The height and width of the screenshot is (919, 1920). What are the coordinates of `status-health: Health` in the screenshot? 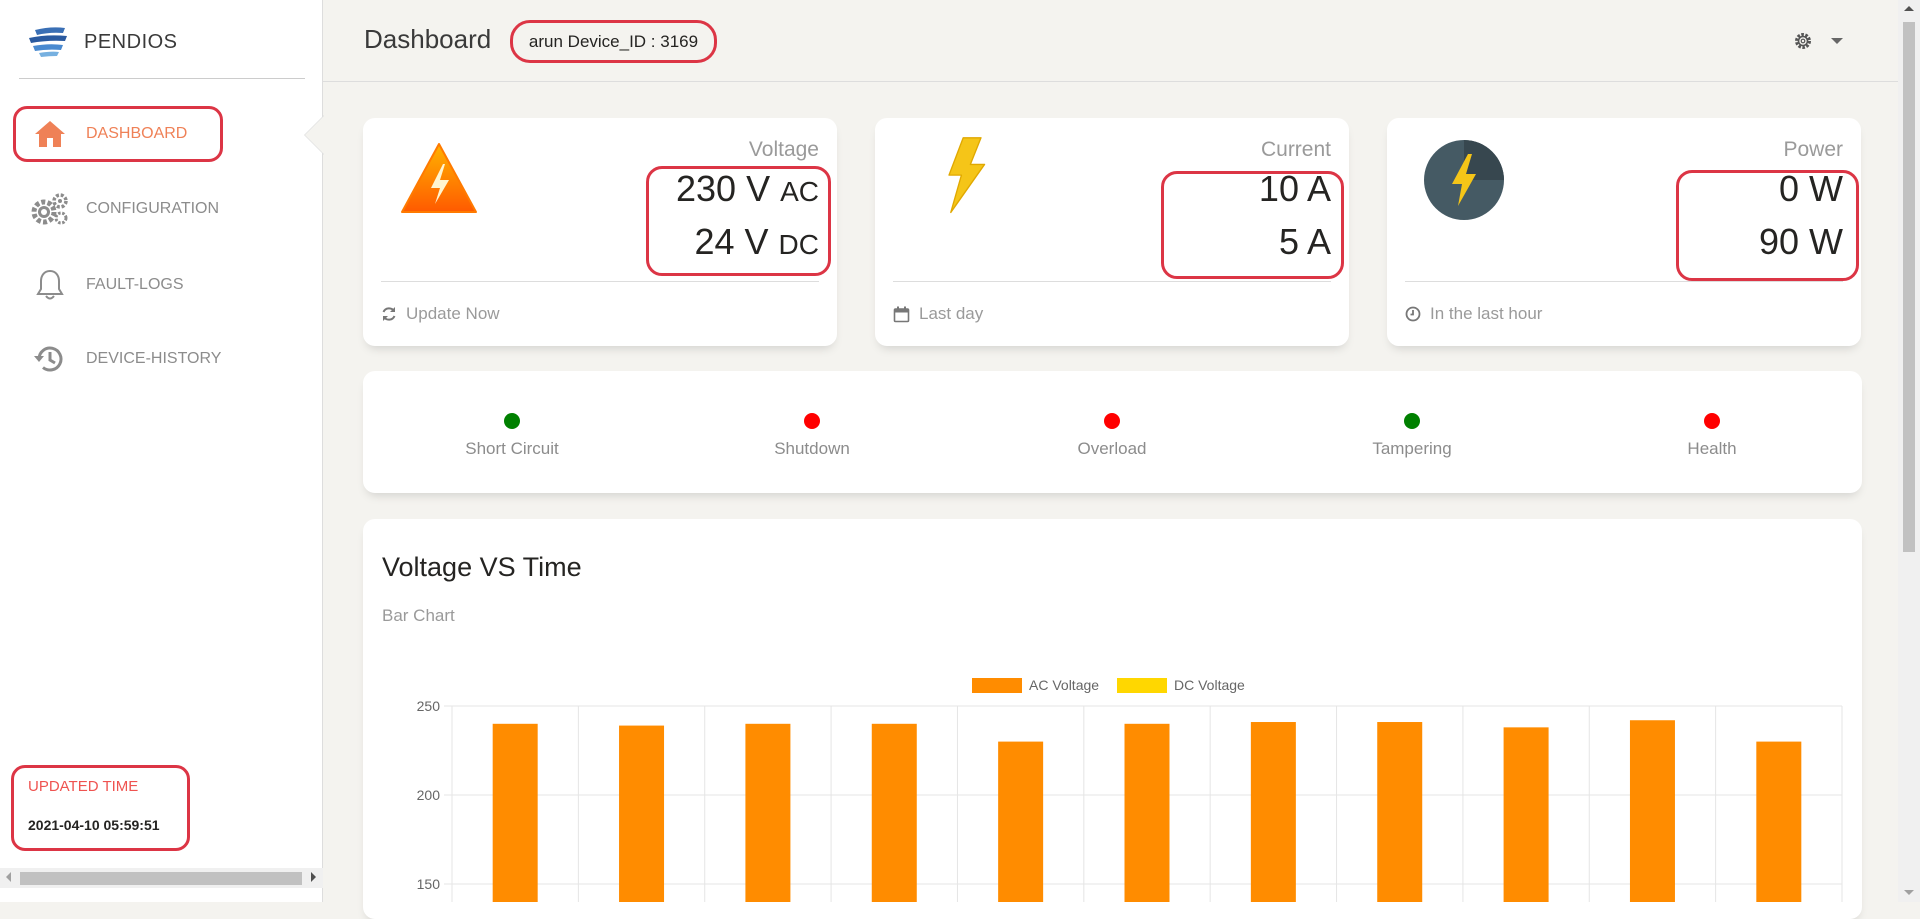 It's located at (1712, 436).